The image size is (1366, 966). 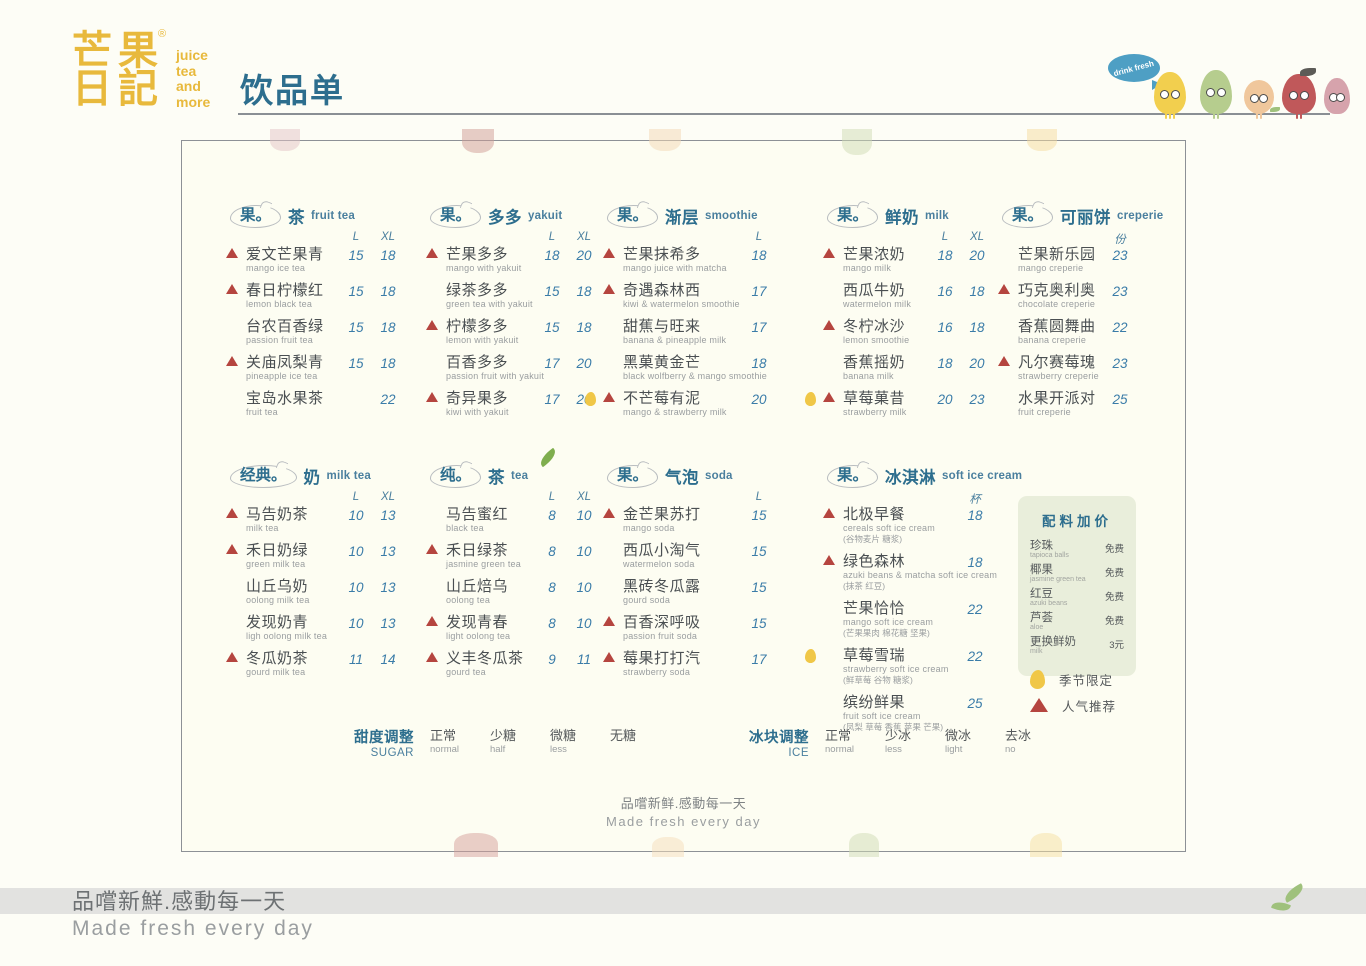 I want to click on ice-choice: 微冰 light, so click(x=958, y=742).